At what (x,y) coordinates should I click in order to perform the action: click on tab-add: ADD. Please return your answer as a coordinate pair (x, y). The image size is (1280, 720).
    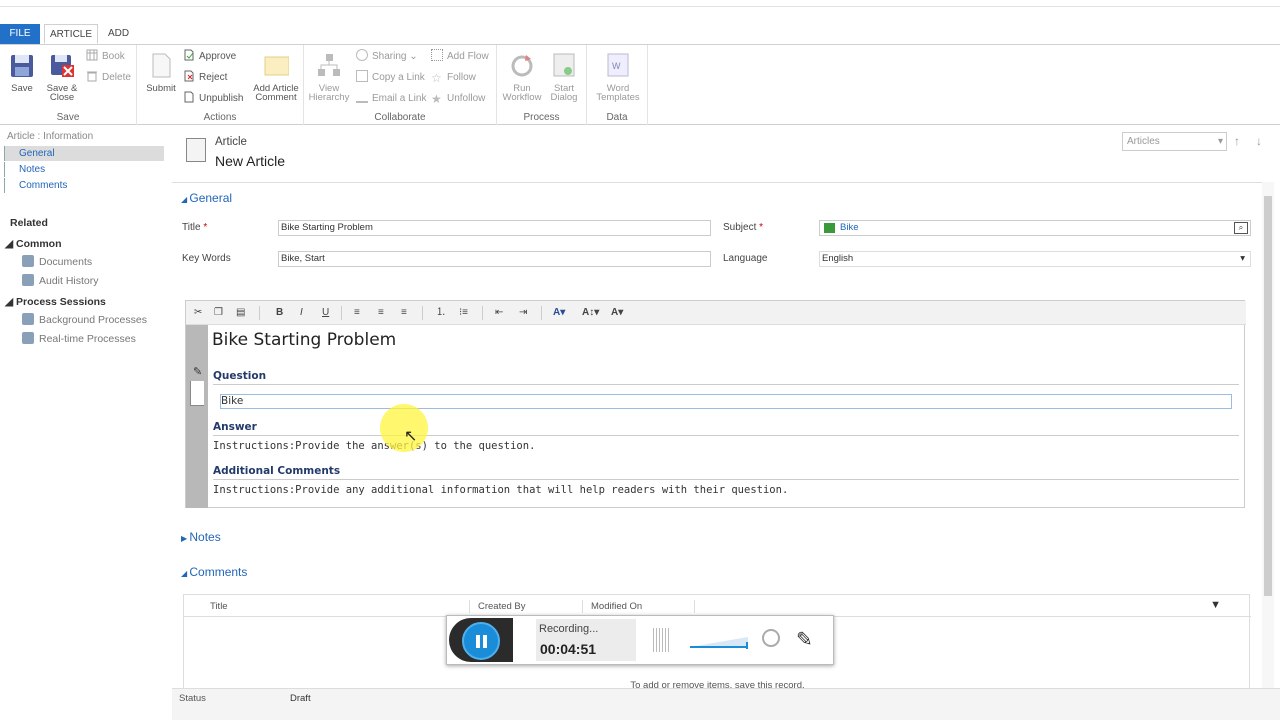
    Looking at the image, I should click on (118, 34).